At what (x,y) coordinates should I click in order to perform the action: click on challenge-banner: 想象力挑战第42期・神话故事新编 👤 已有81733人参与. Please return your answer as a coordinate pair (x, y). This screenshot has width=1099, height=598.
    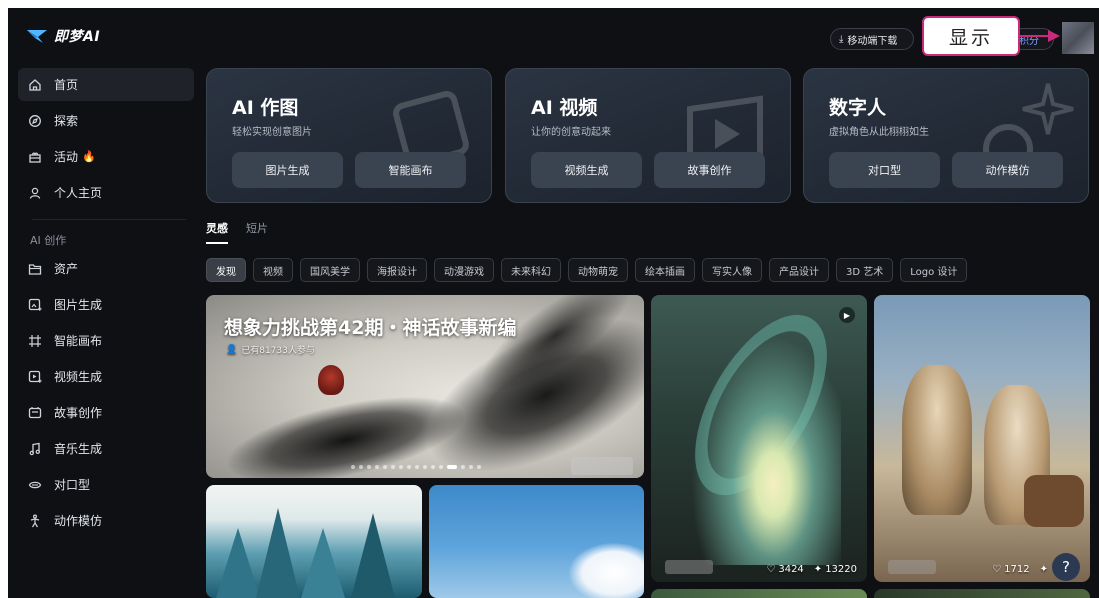
    Looking at the image, I should click on (425, 386).